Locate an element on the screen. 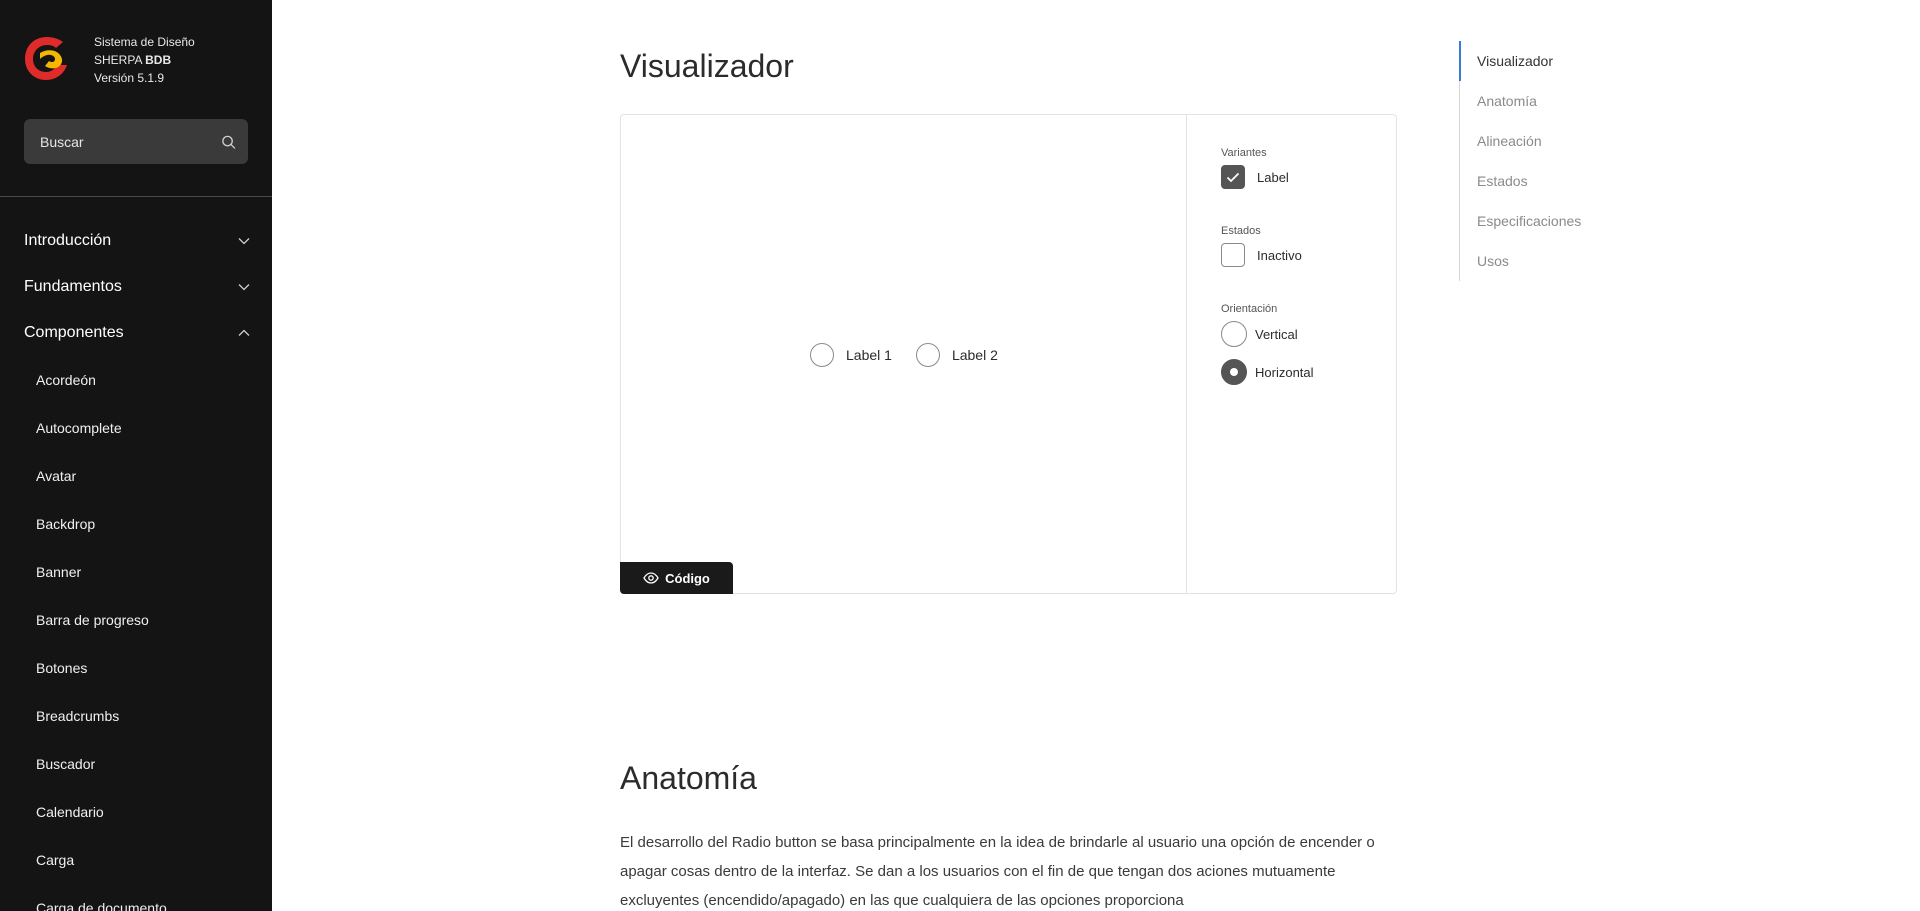 This screenshot has height=911, width=1920. code-button: Código is located at coordinates (676, 578).